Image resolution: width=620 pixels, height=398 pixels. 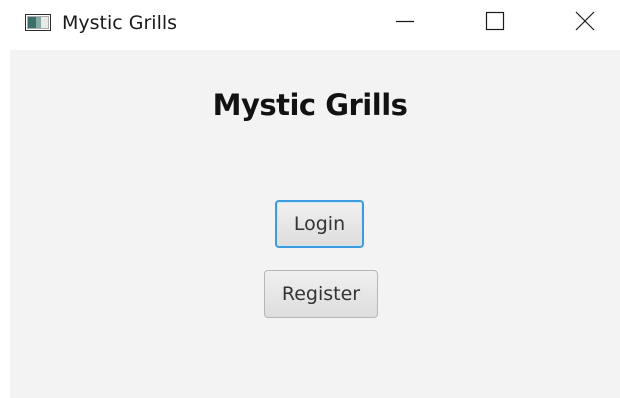 I want to click on window-app-icon, so click(x=38, y=22).